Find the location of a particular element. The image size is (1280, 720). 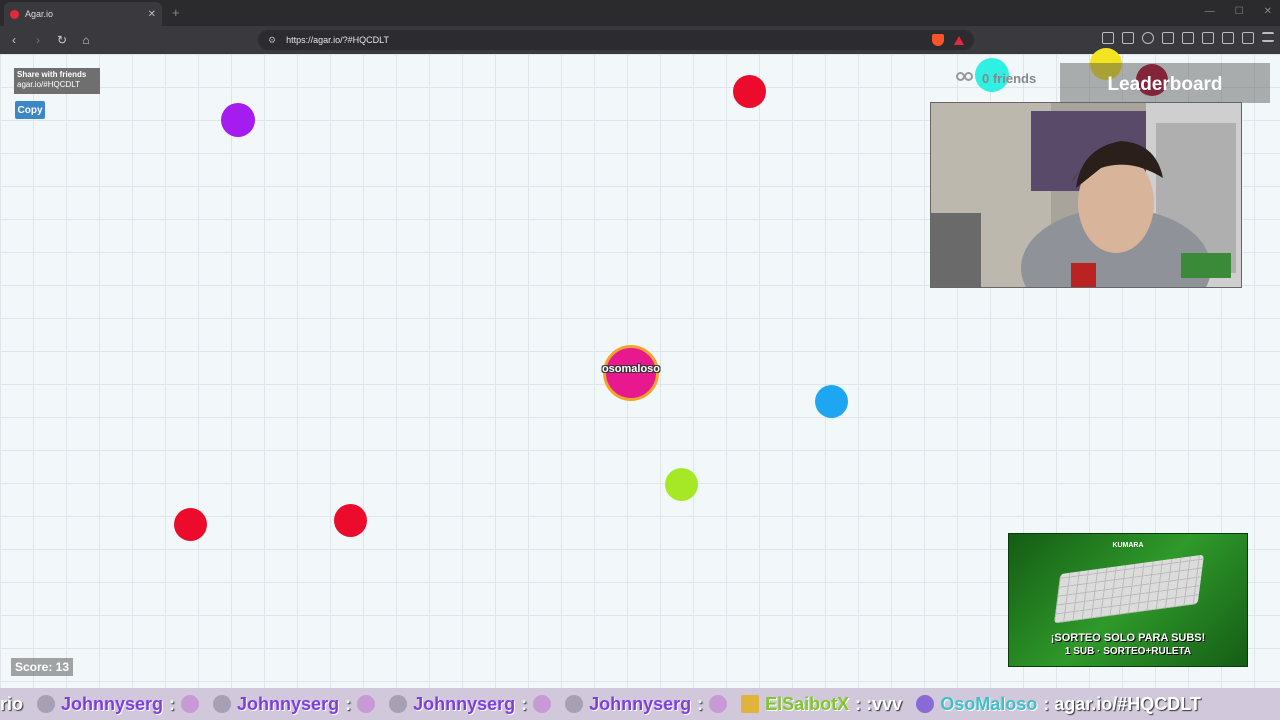

ticker-segment: OsoMaloso : agar.io/#HQCDLT is located at coordinates (1058, 704).